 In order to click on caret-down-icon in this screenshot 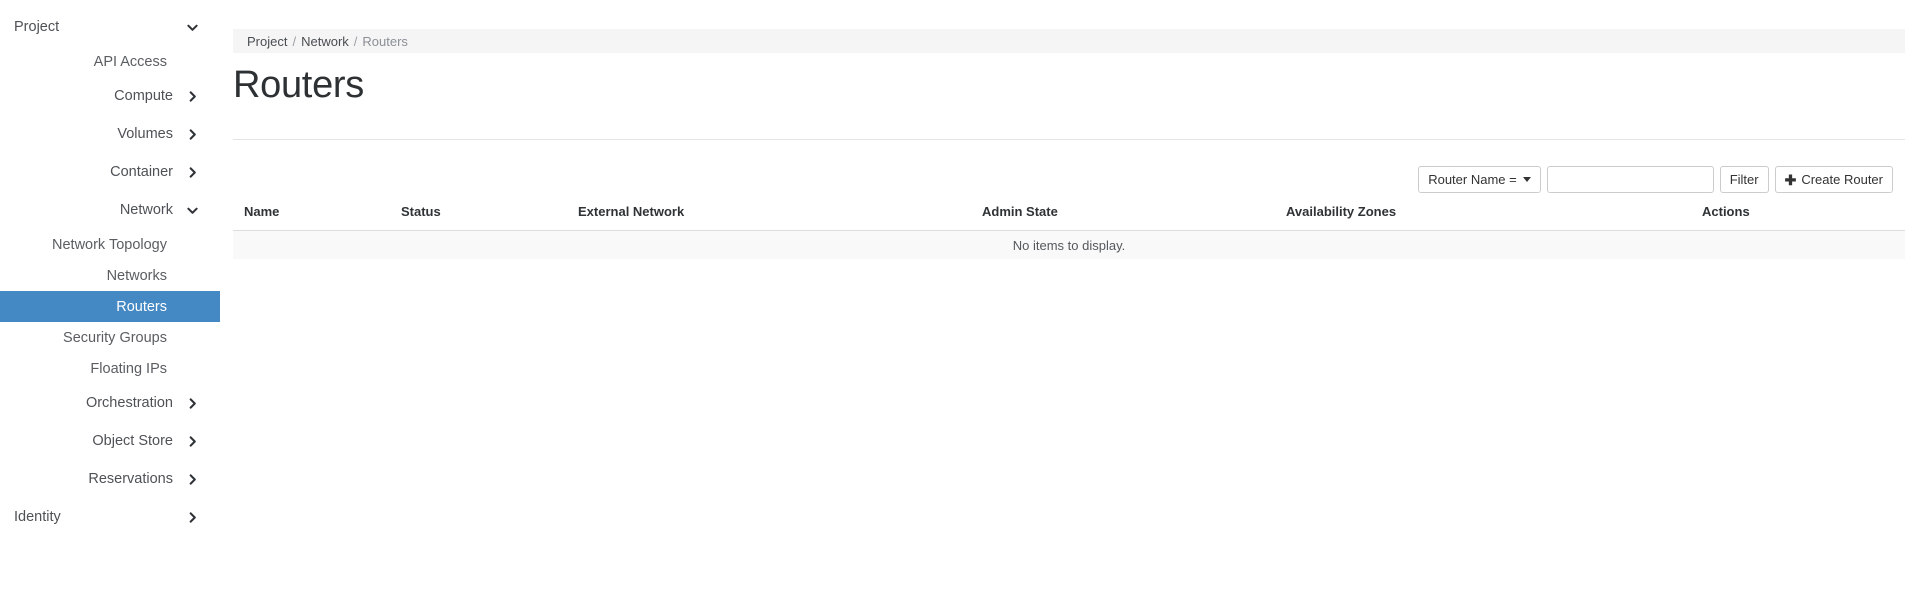, I will do `click(1526, 179)`.